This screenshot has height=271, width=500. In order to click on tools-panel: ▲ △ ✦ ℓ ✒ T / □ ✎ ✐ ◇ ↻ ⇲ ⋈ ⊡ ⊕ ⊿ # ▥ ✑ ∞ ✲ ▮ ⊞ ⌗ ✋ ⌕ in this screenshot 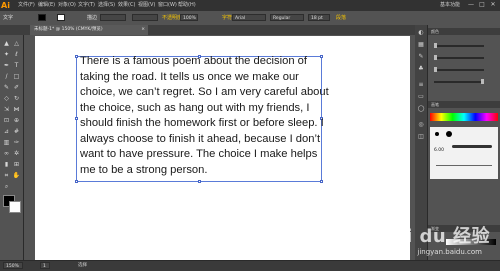, I will do `click(12, 147)`.